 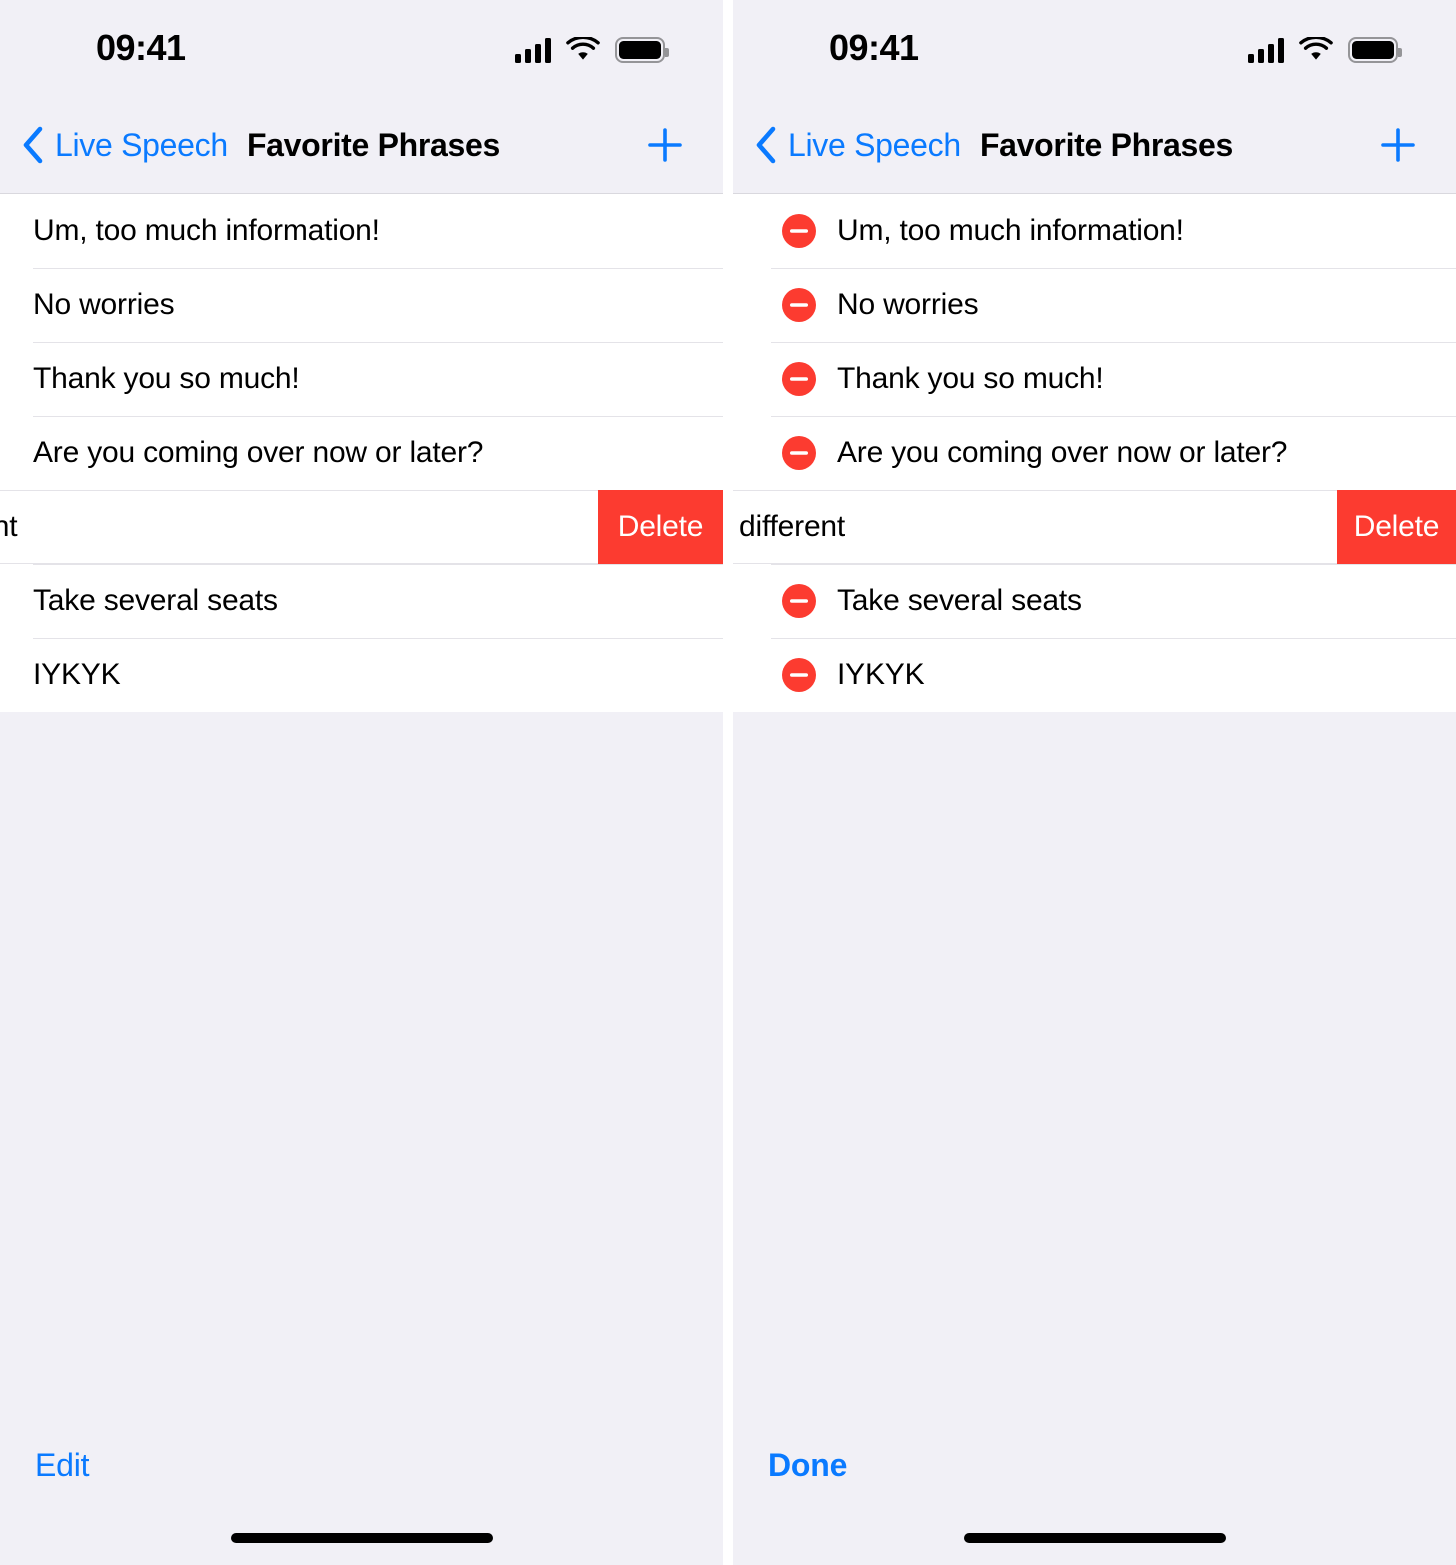 I want to click on list-item-label: erent, so click(x=9, y=526).